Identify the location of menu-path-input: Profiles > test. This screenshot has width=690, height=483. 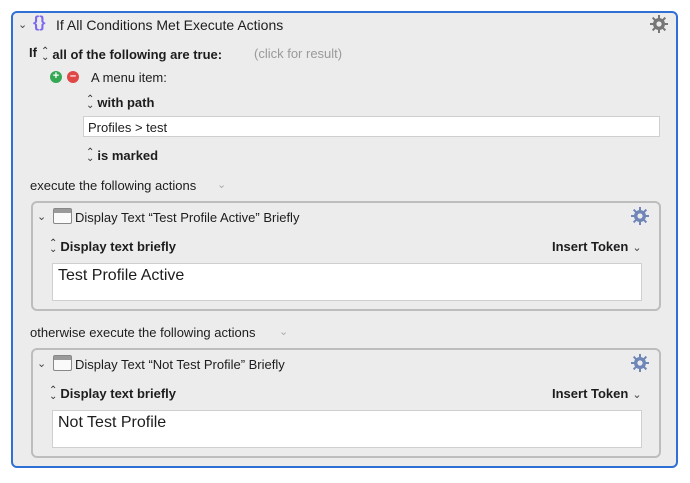
(371, 126).